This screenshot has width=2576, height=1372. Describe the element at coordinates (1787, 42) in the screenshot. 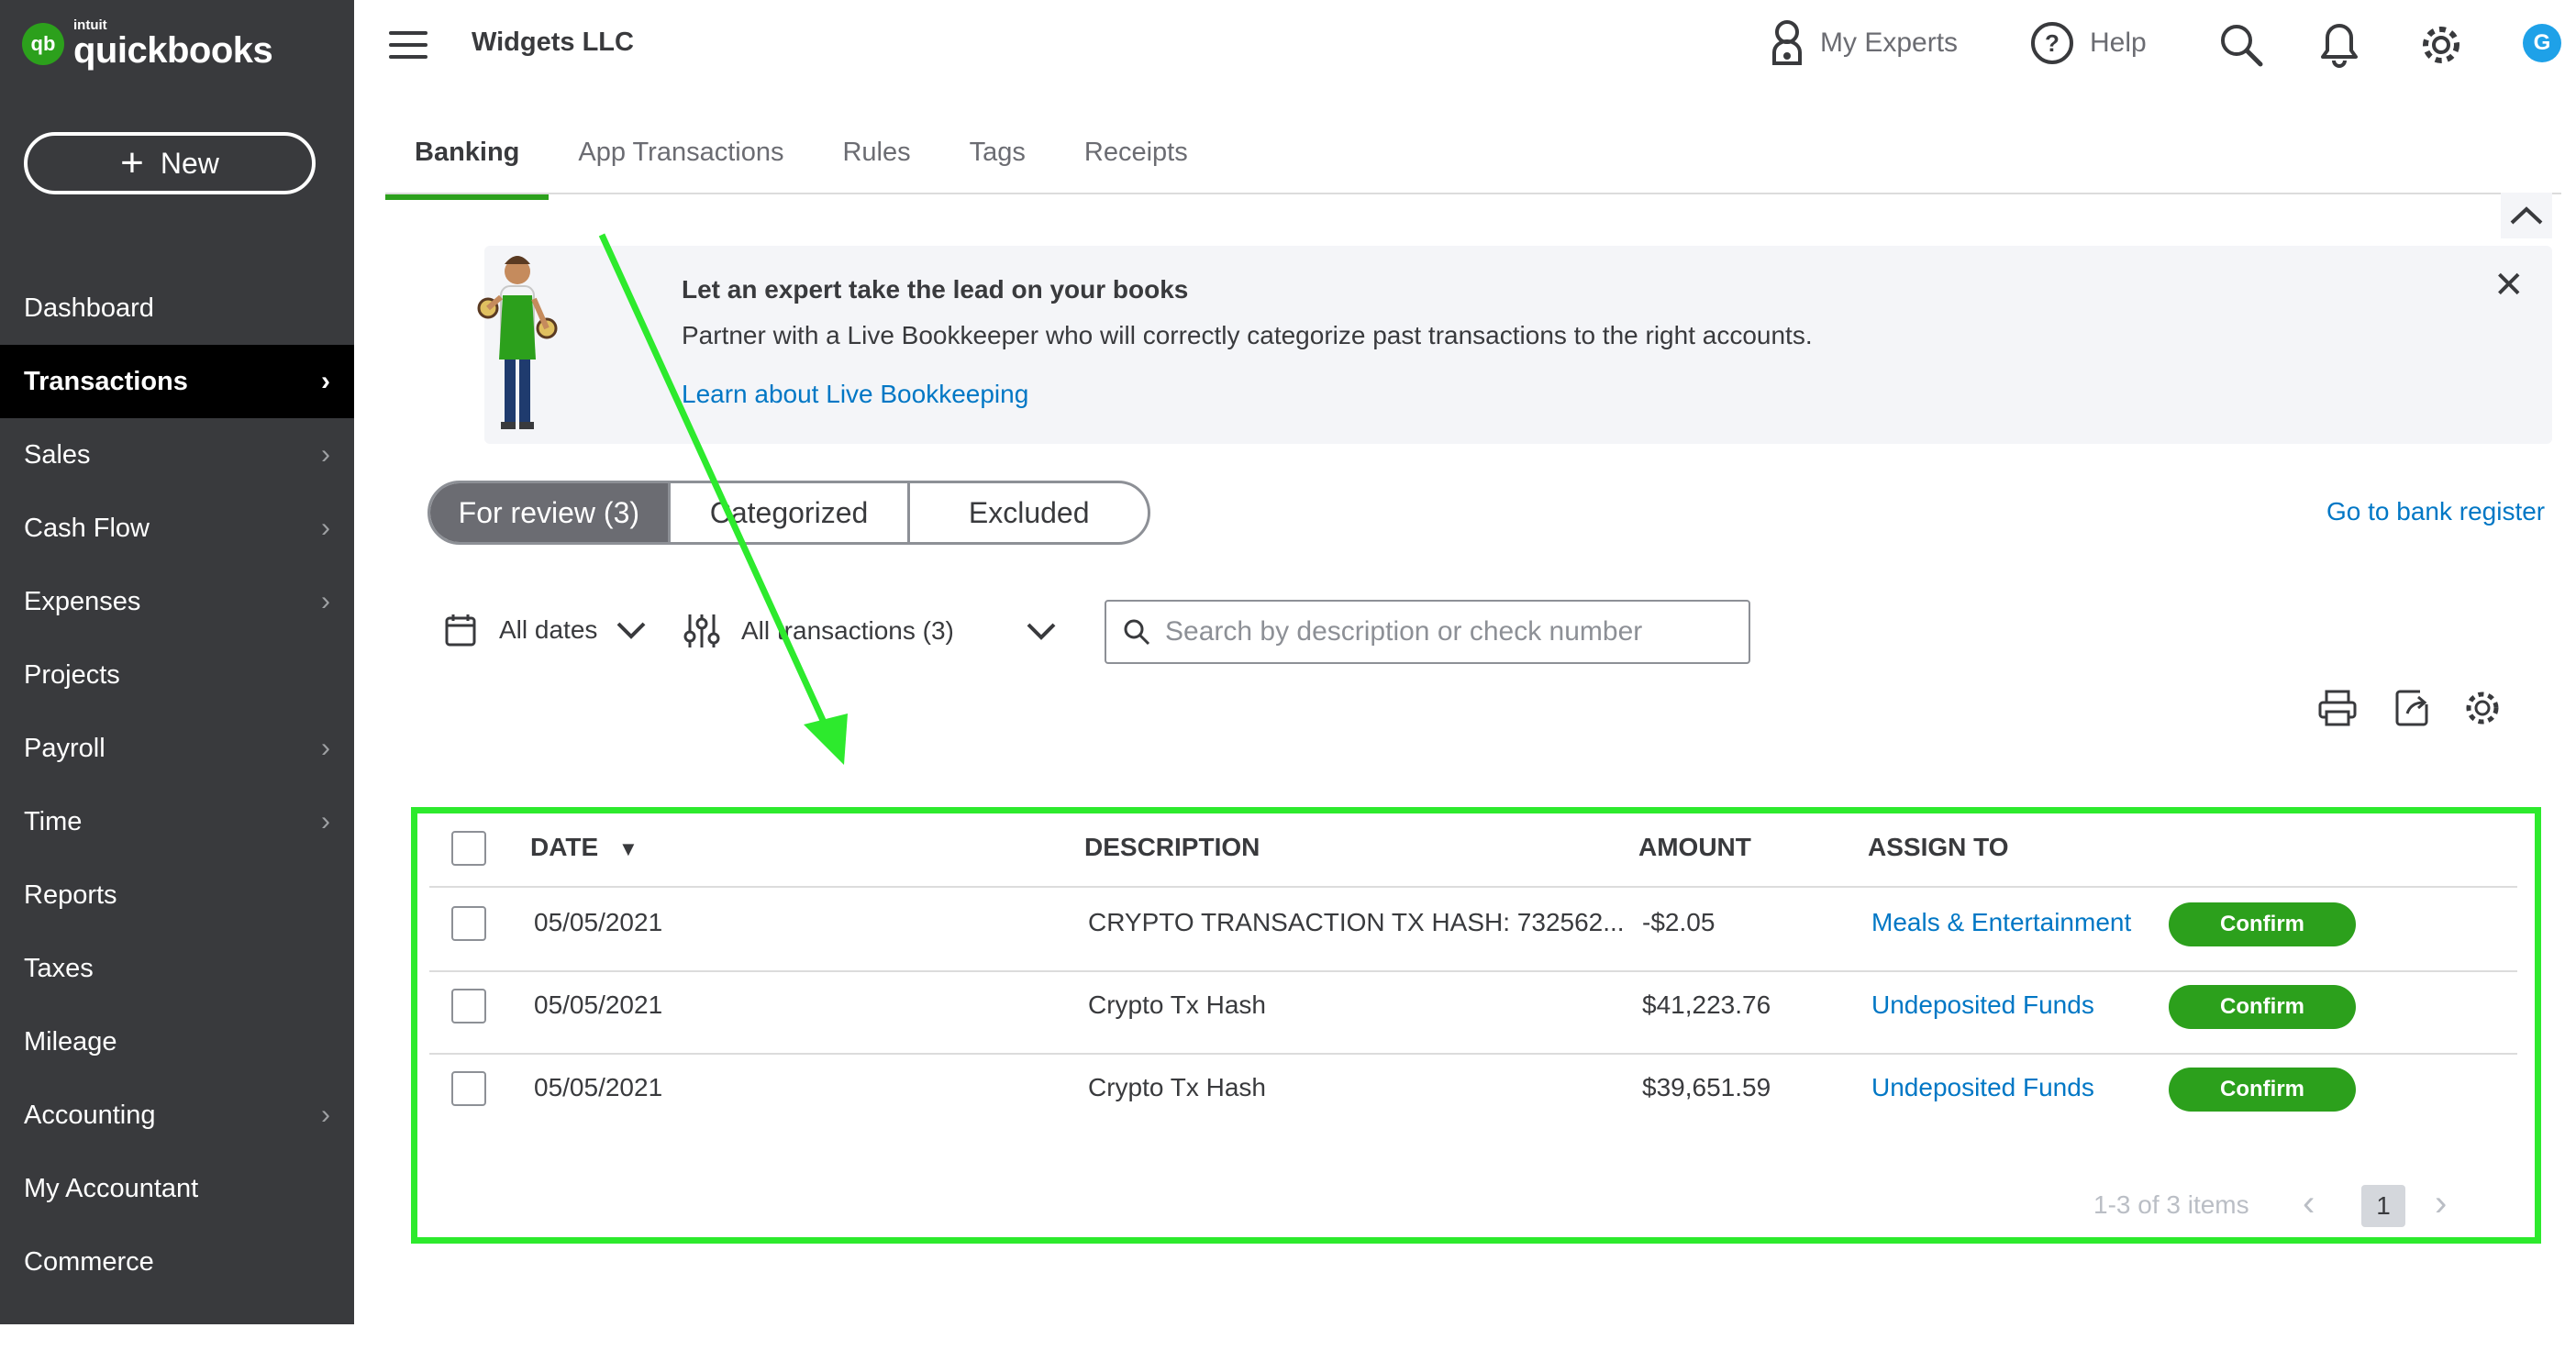

I see `person-lock-icon` at that location.